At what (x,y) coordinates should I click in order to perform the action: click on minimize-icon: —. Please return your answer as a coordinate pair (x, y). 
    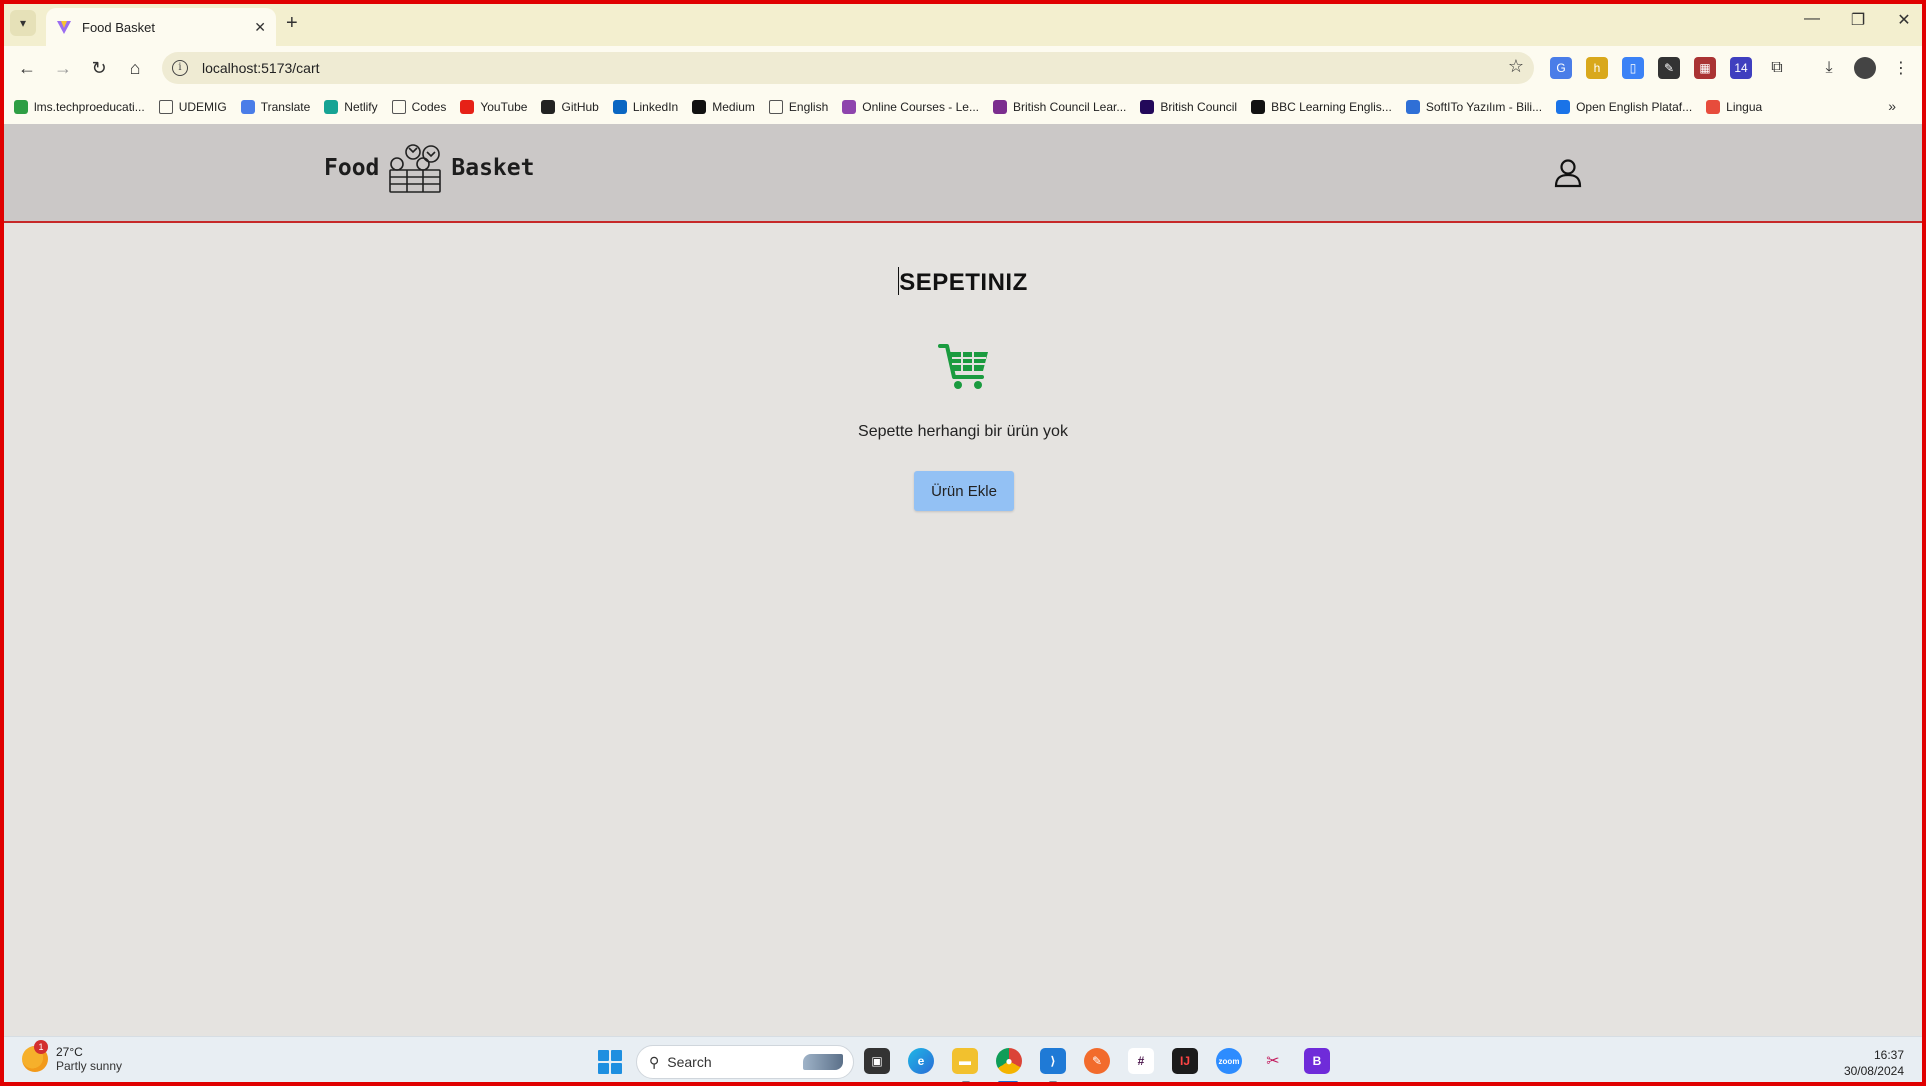
    Looking at the image, I should click on (1812, 20).